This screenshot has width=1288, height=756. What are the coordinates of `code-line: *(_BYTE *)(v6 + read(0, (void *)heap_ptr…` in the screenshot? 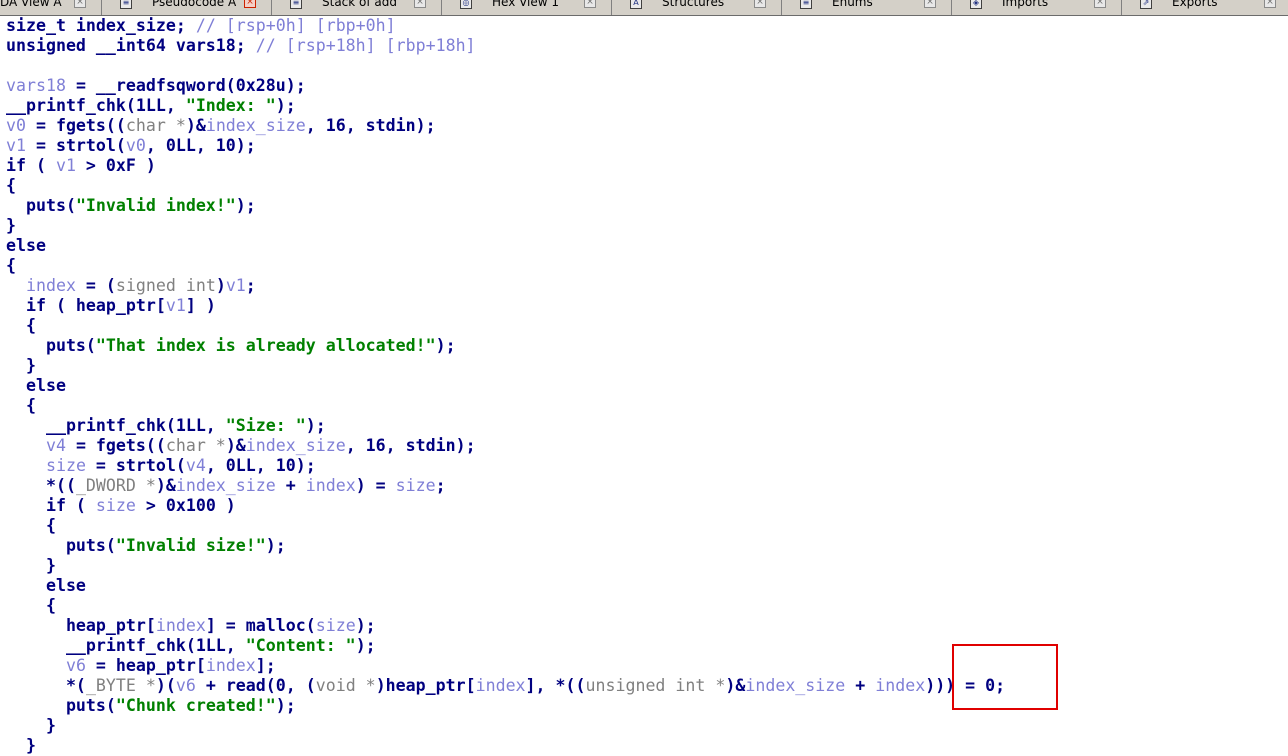 It's located at (505, 686).